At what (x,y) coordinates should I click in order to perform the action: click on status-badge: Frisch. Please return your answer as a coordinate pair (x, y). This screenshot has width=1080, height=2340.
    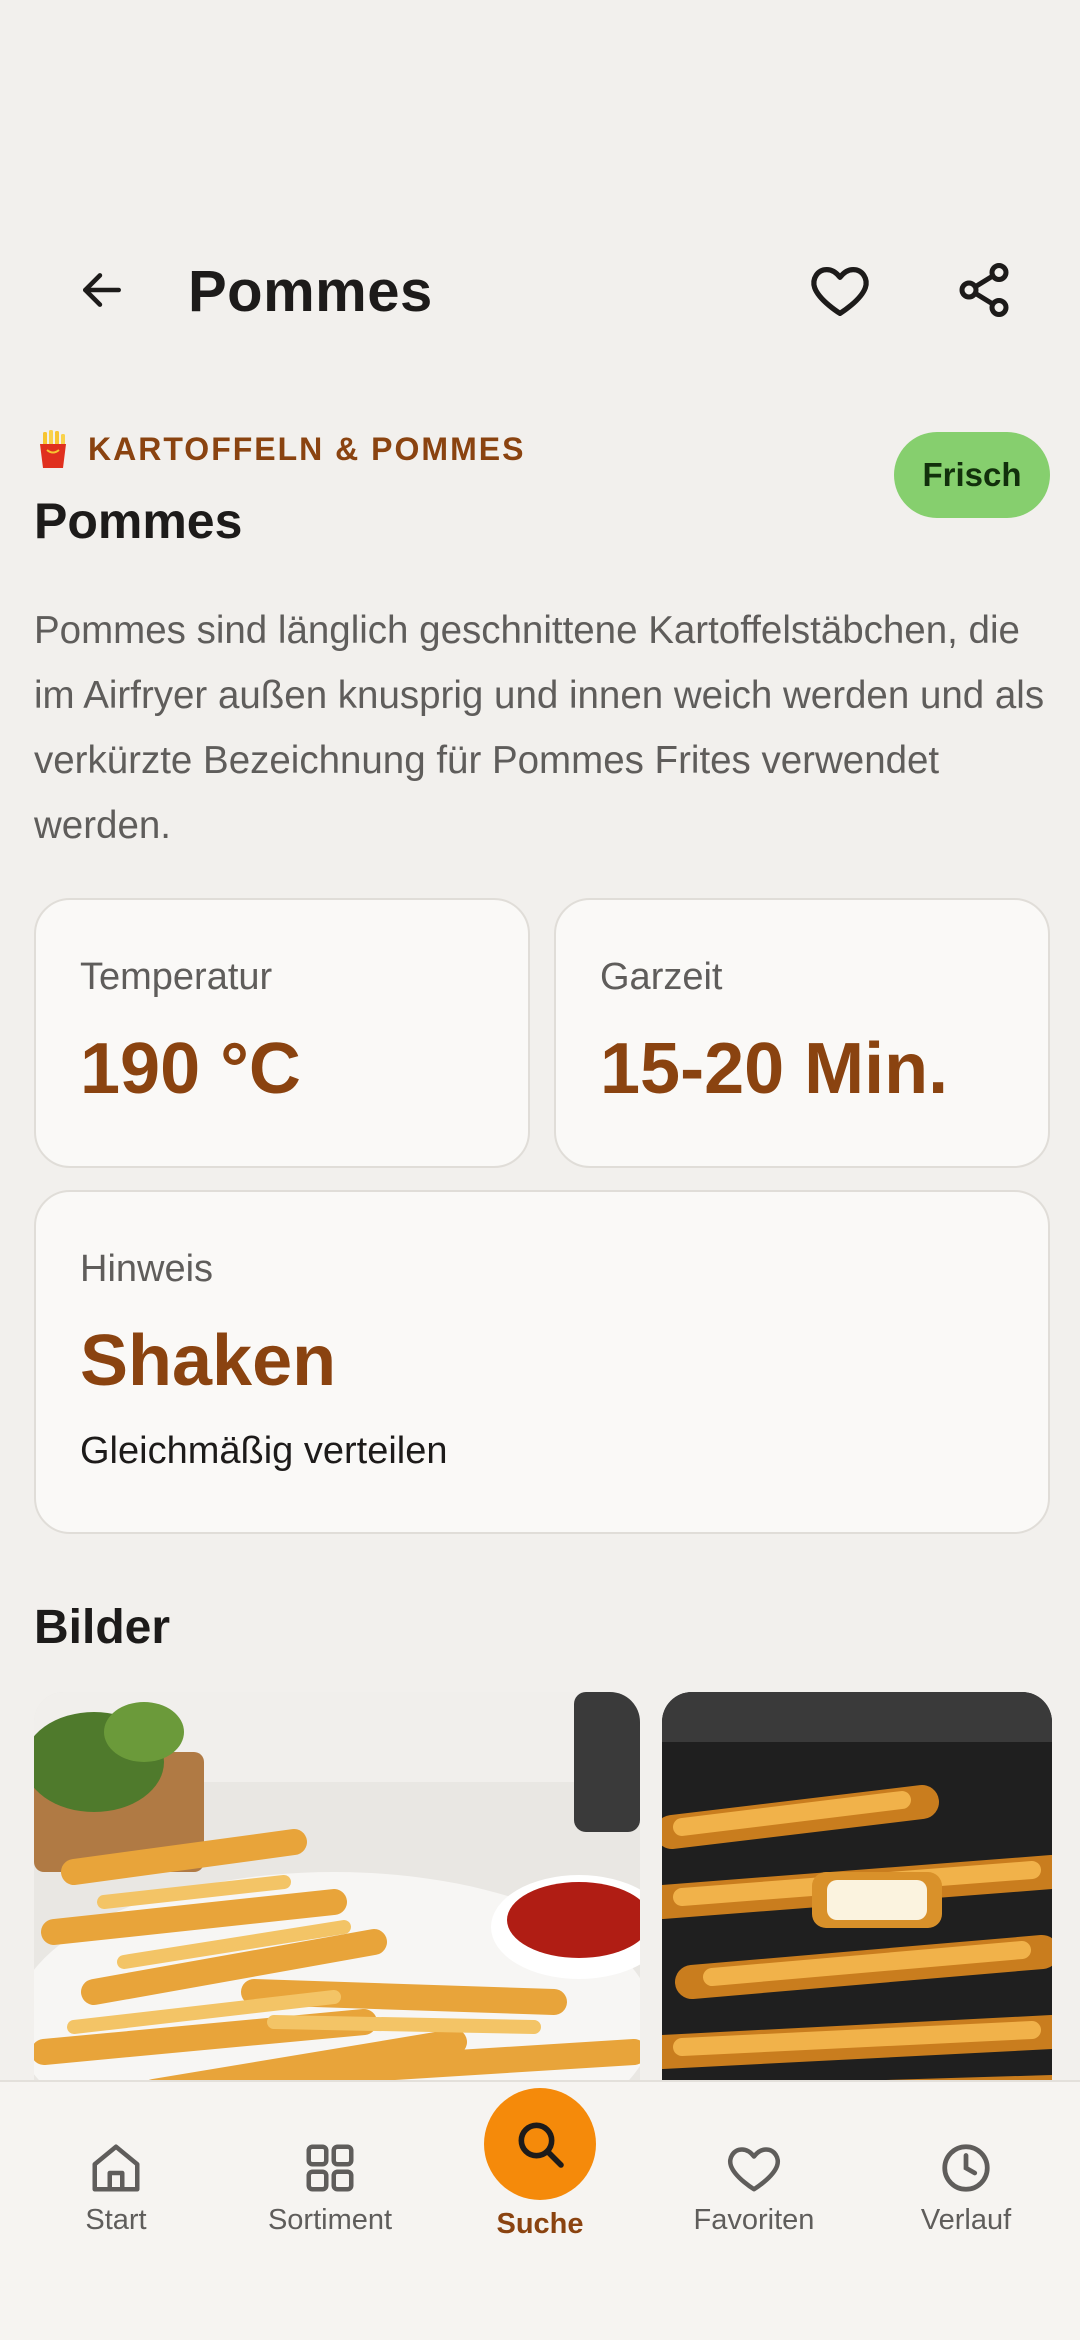
    Looking at the image, I should click on (972, 475).